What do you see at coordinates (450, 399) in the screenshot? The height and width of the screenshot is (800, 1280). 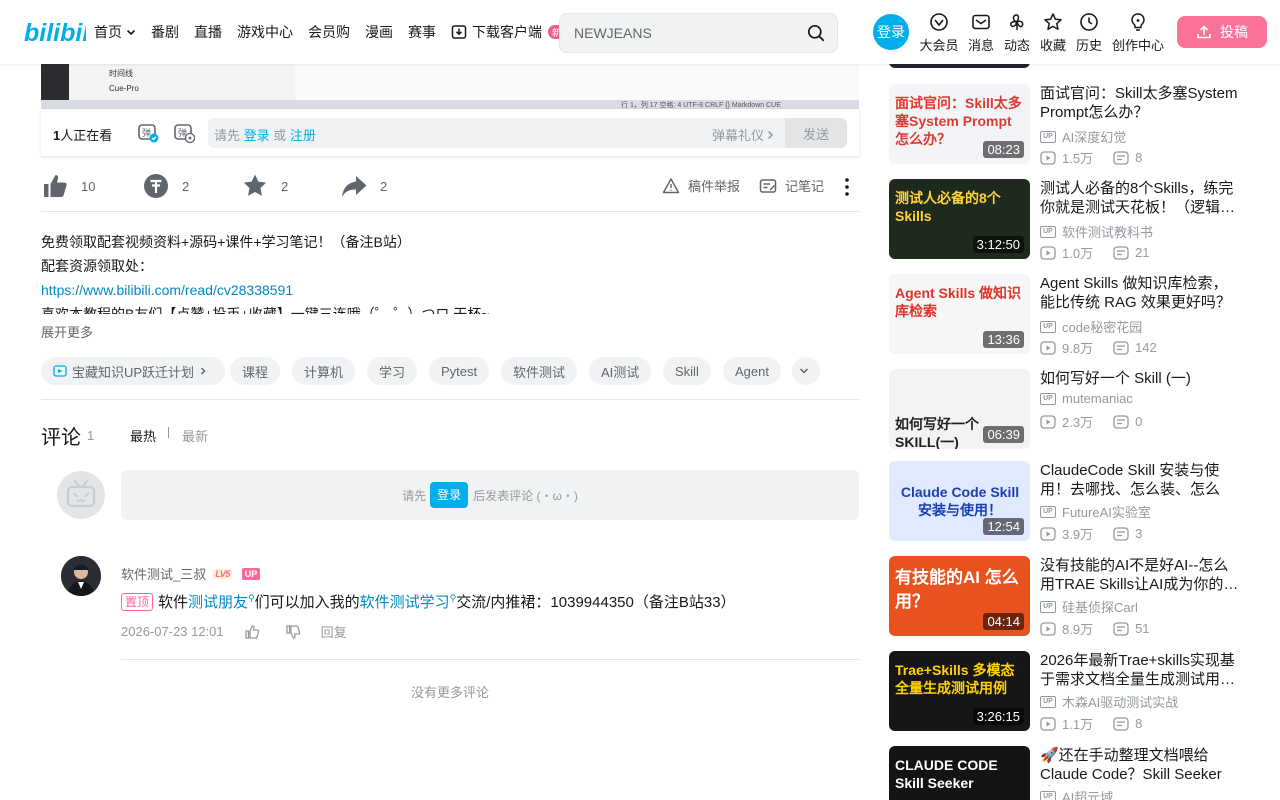 I see `section-divider` at bounding box center [450, 399].